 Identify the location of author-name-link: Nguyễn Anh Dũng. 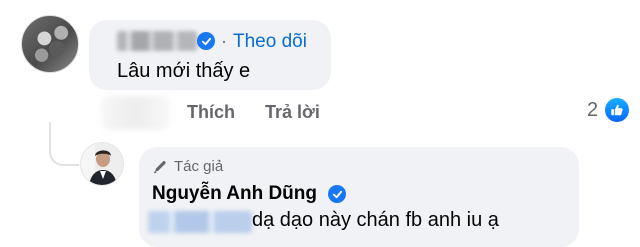
(234, 194).